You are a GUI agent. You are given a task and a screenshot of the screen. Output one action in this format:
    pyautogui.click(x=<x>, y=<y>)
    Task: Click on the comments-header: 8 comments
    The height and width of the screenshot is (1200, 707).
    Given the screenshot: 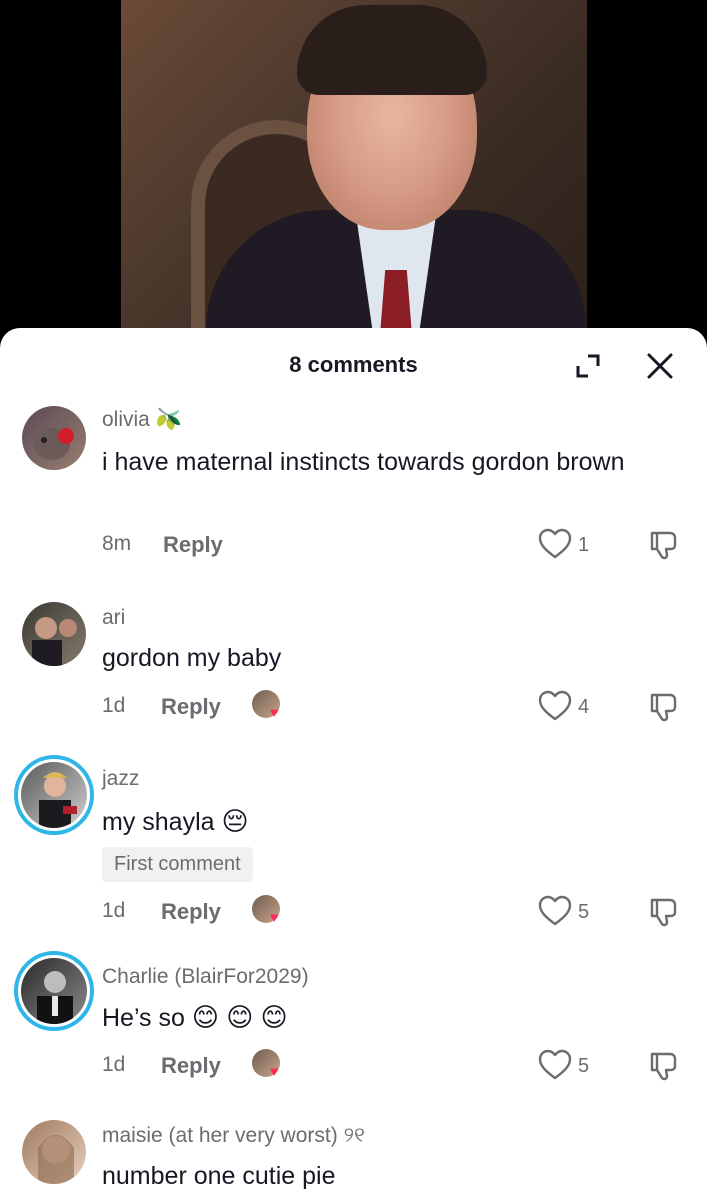 What is the action you would take?
    pyautogui.click(x=353, y=364)
    